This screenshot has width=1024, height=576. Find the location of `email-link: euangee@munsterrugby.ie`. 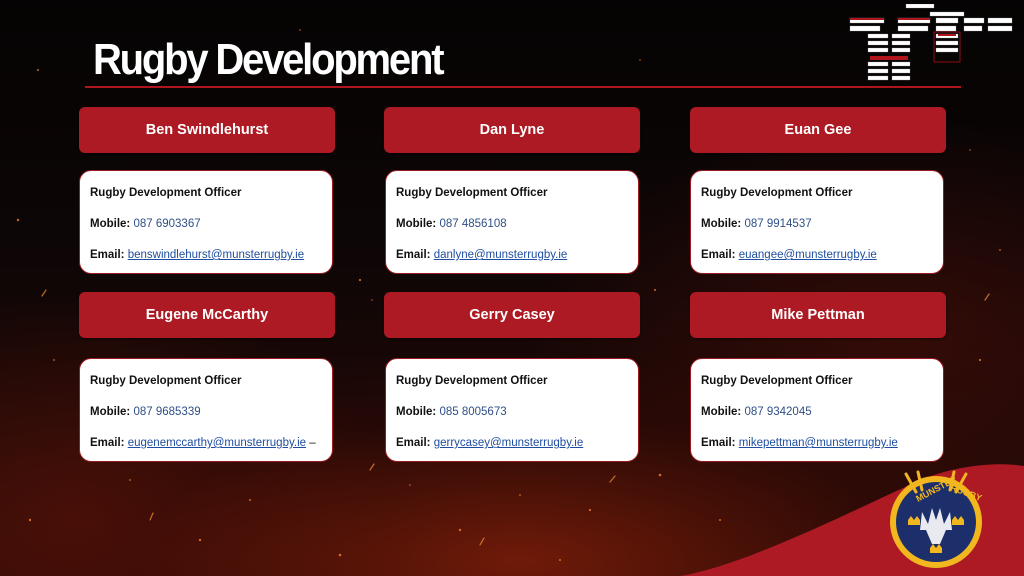

email-link: euangee@munsterrugby.ie is located at coordinates (808, 255).